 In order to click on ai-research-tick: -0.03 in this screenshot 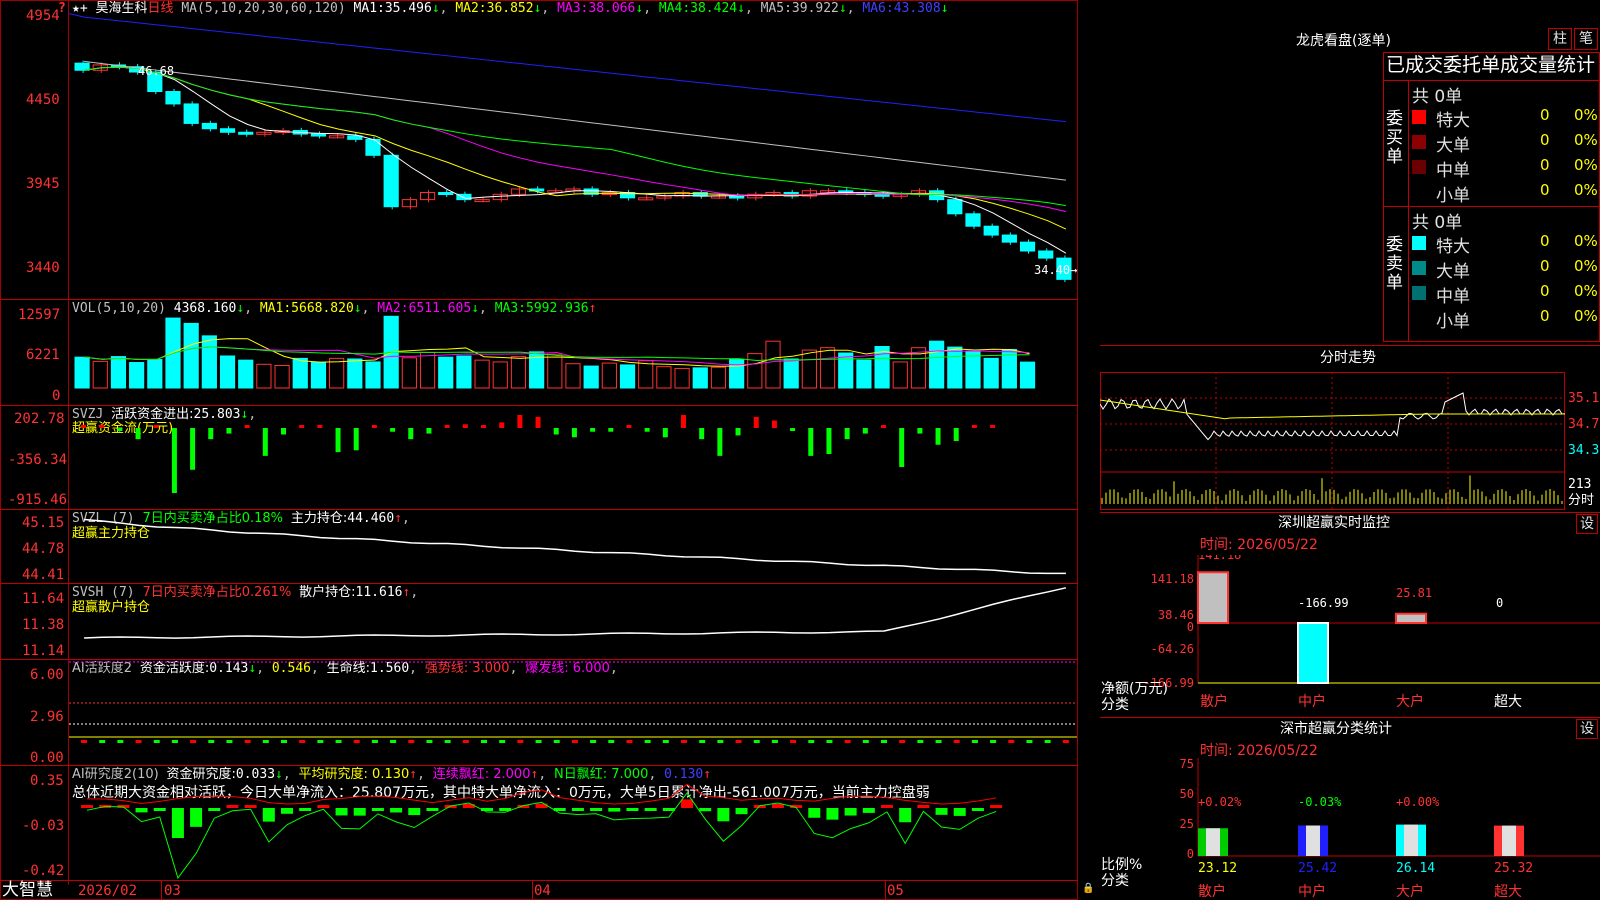, I will do `click(43, 826)`.